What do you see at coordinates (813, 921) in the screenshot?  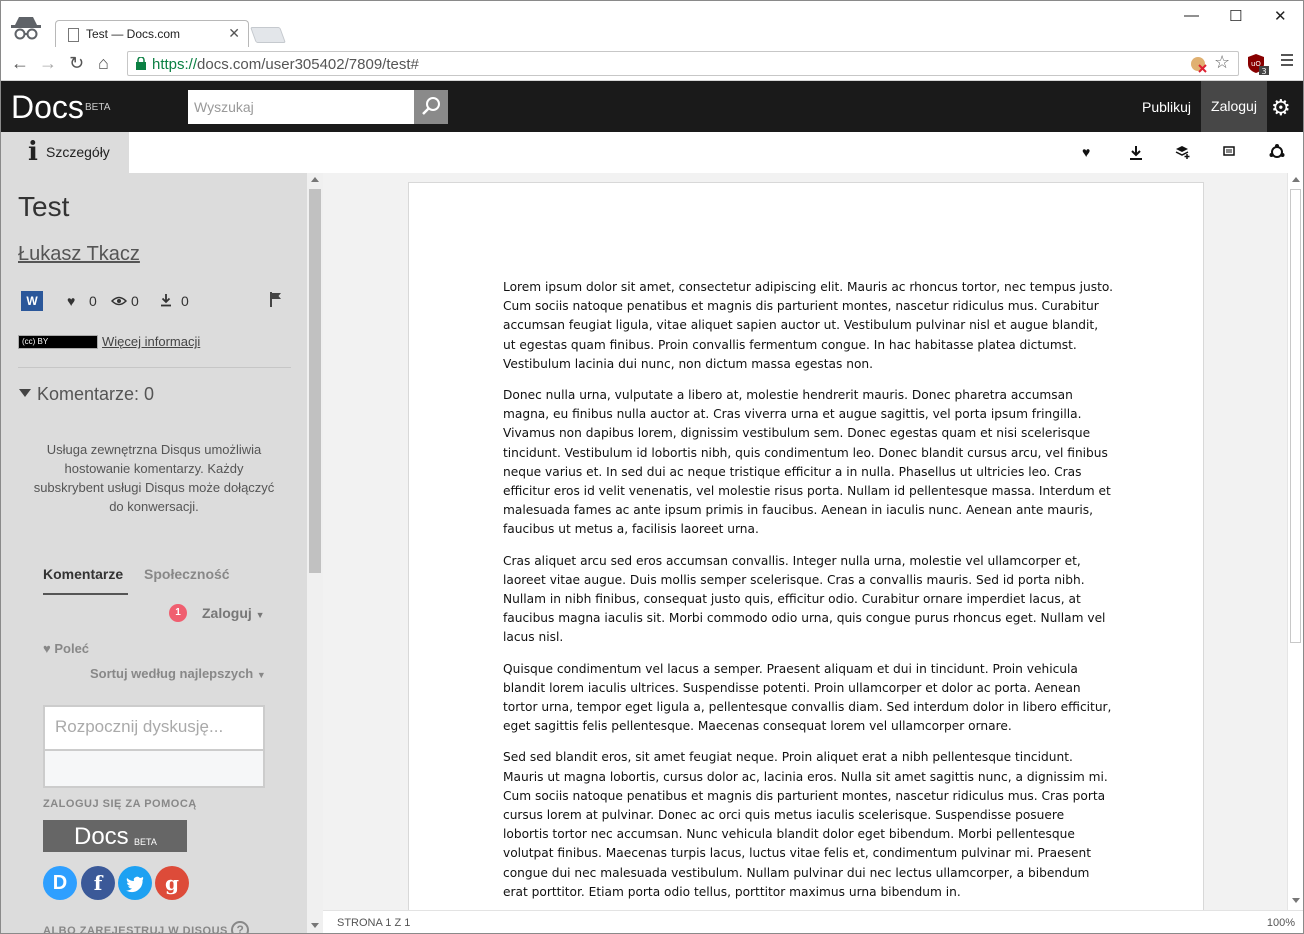 I see `viewer-status-bar: STRONA 1 Z 1 100%` at bounding box center [813, 921].